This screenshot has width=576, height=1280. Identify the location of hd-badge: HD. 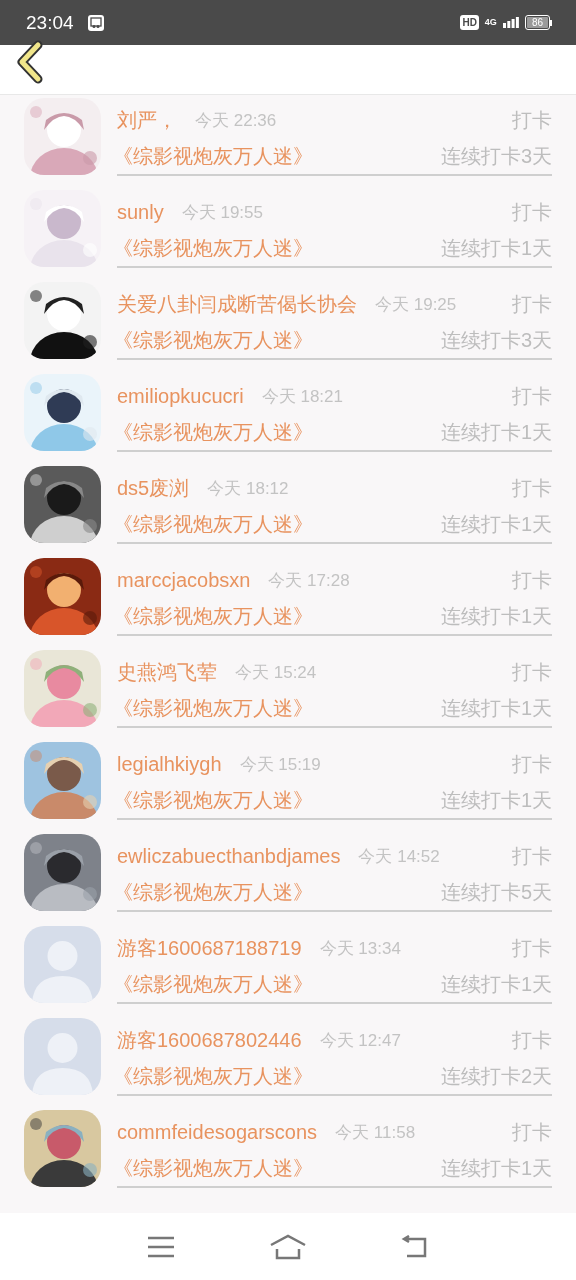
(469, 22).